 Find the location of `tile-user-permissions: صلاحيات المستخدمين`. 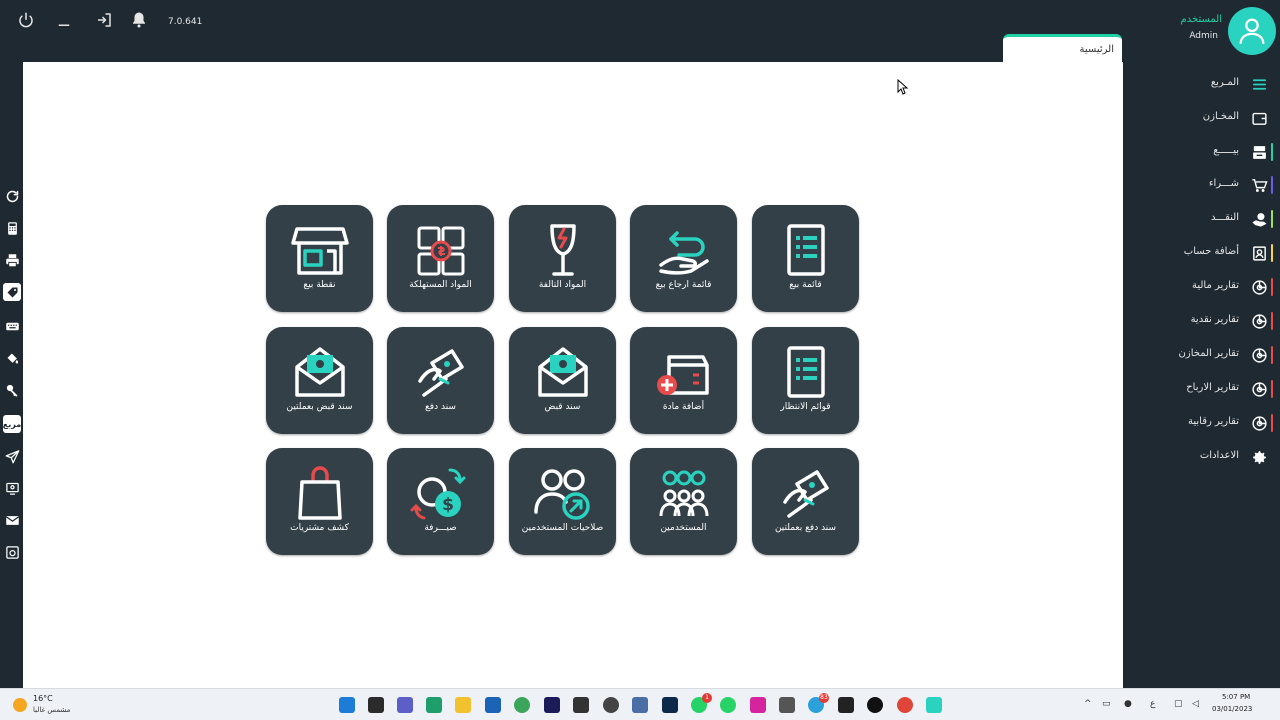

tile-user-permissions: صلاحيات المستخدمين is located at coordinates (562, 501).